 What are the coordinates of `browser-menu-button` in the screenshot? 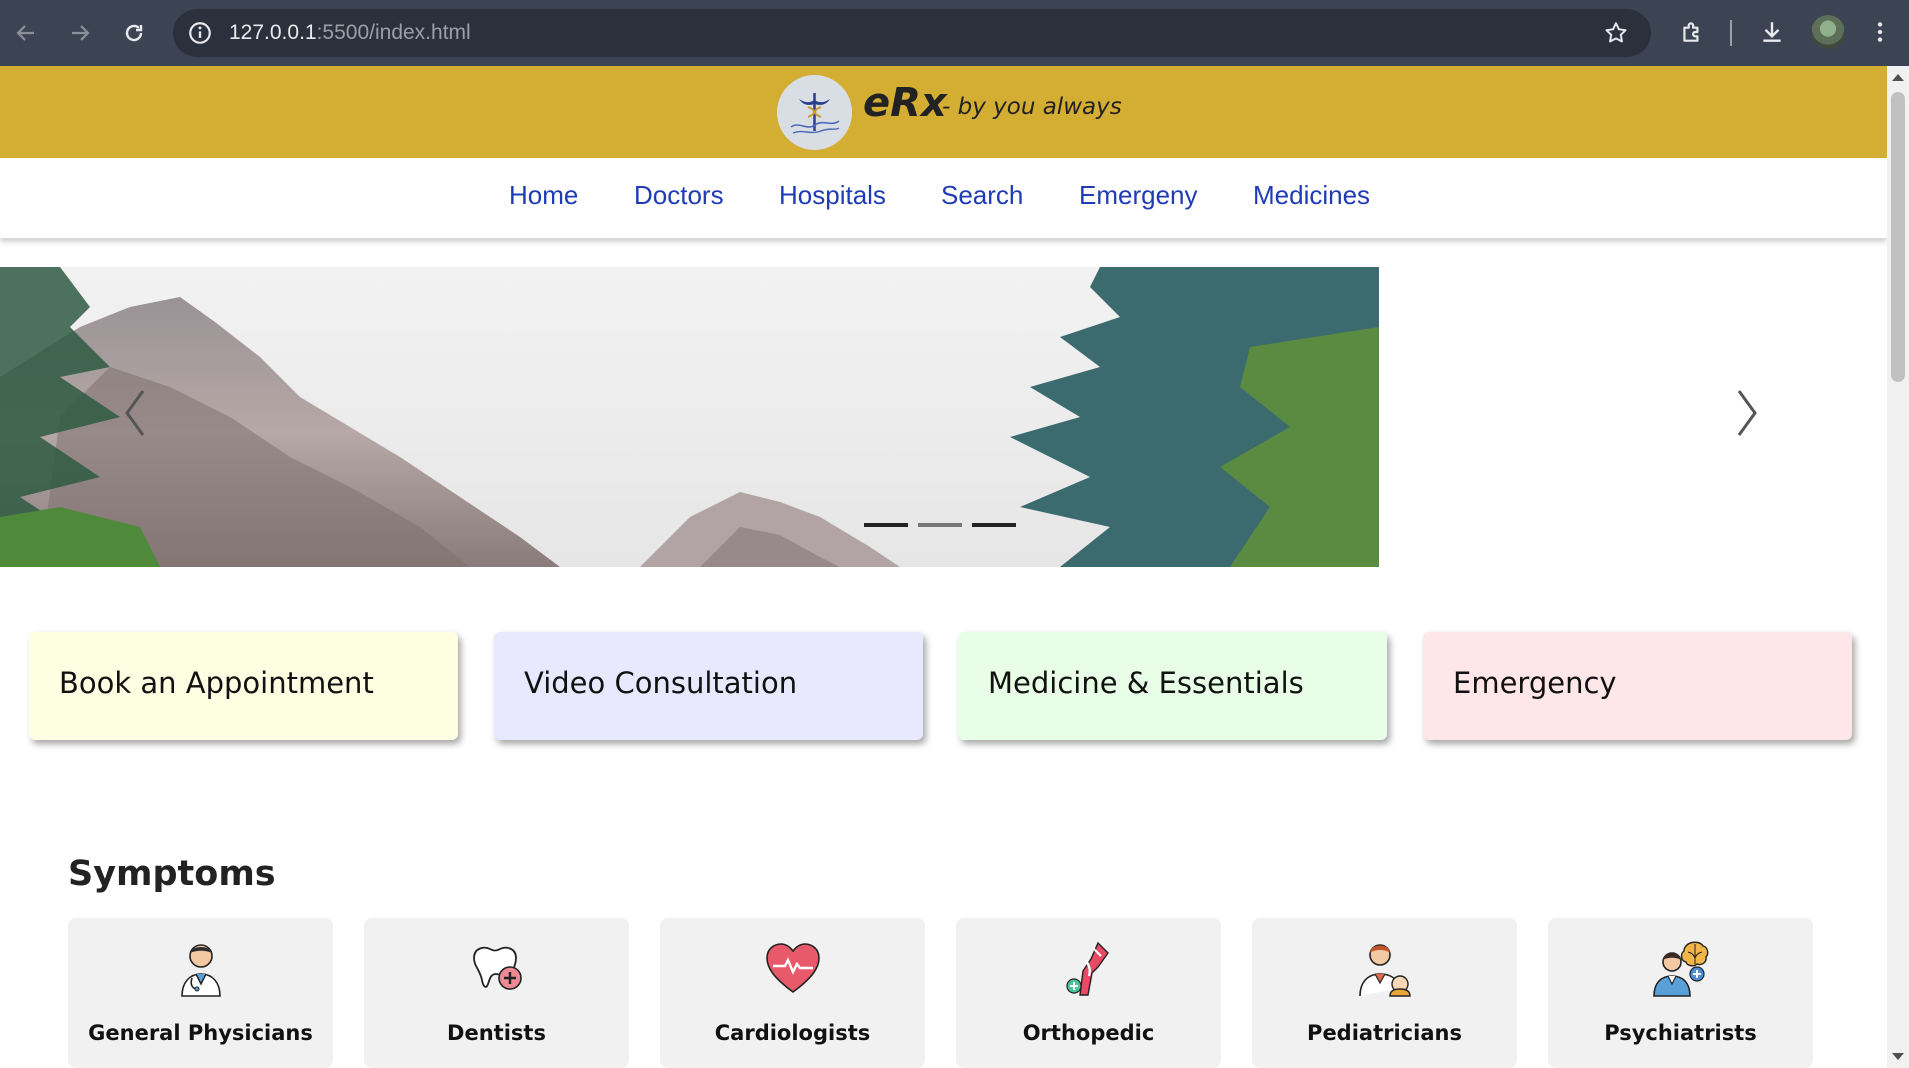 It's located at (1880, 32).